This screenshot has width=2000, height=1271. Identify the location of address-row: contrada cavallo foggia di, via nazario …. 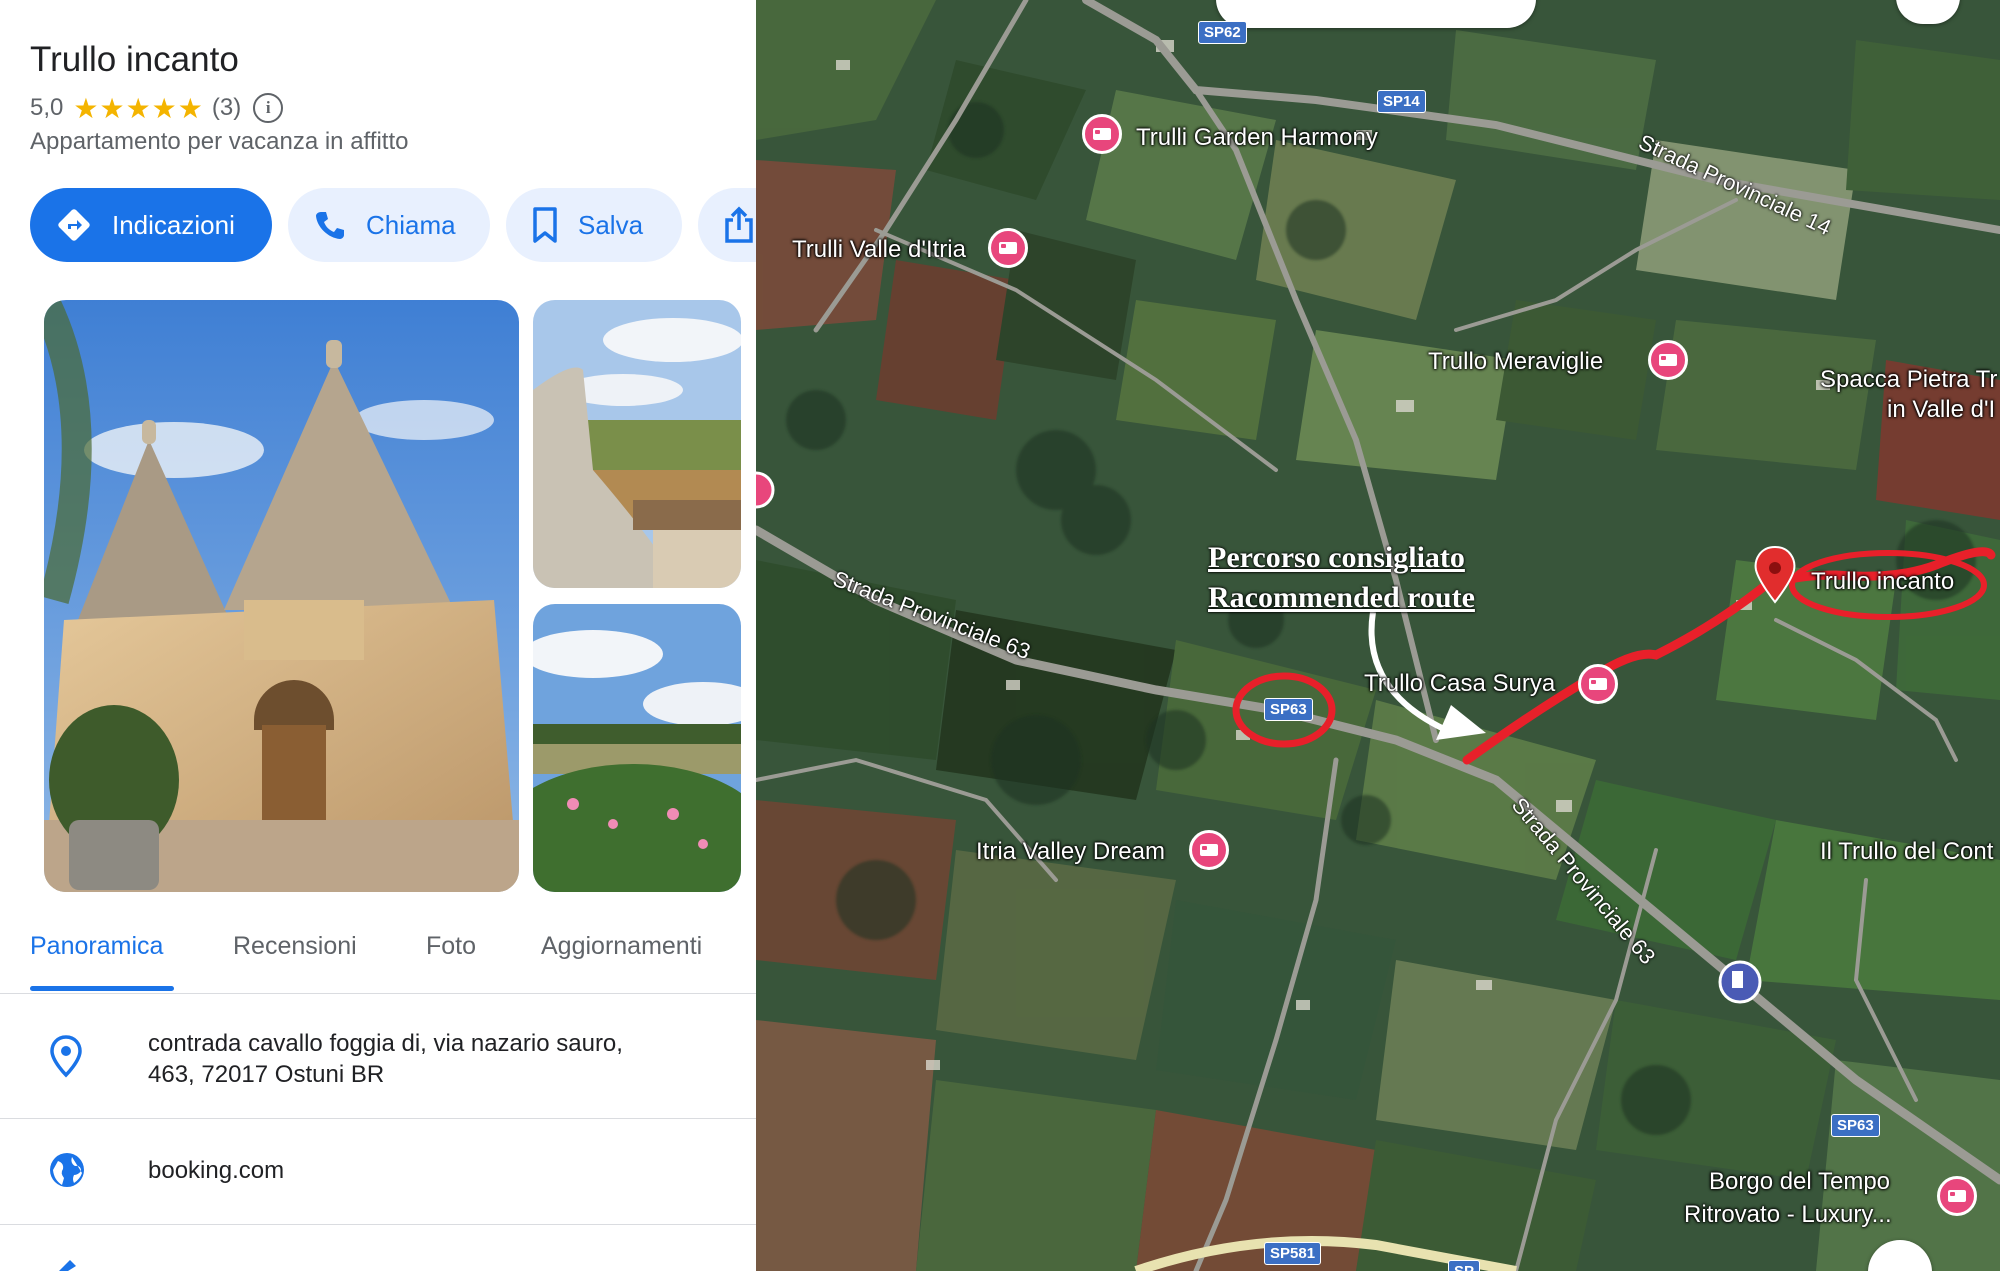
(378, 1064).